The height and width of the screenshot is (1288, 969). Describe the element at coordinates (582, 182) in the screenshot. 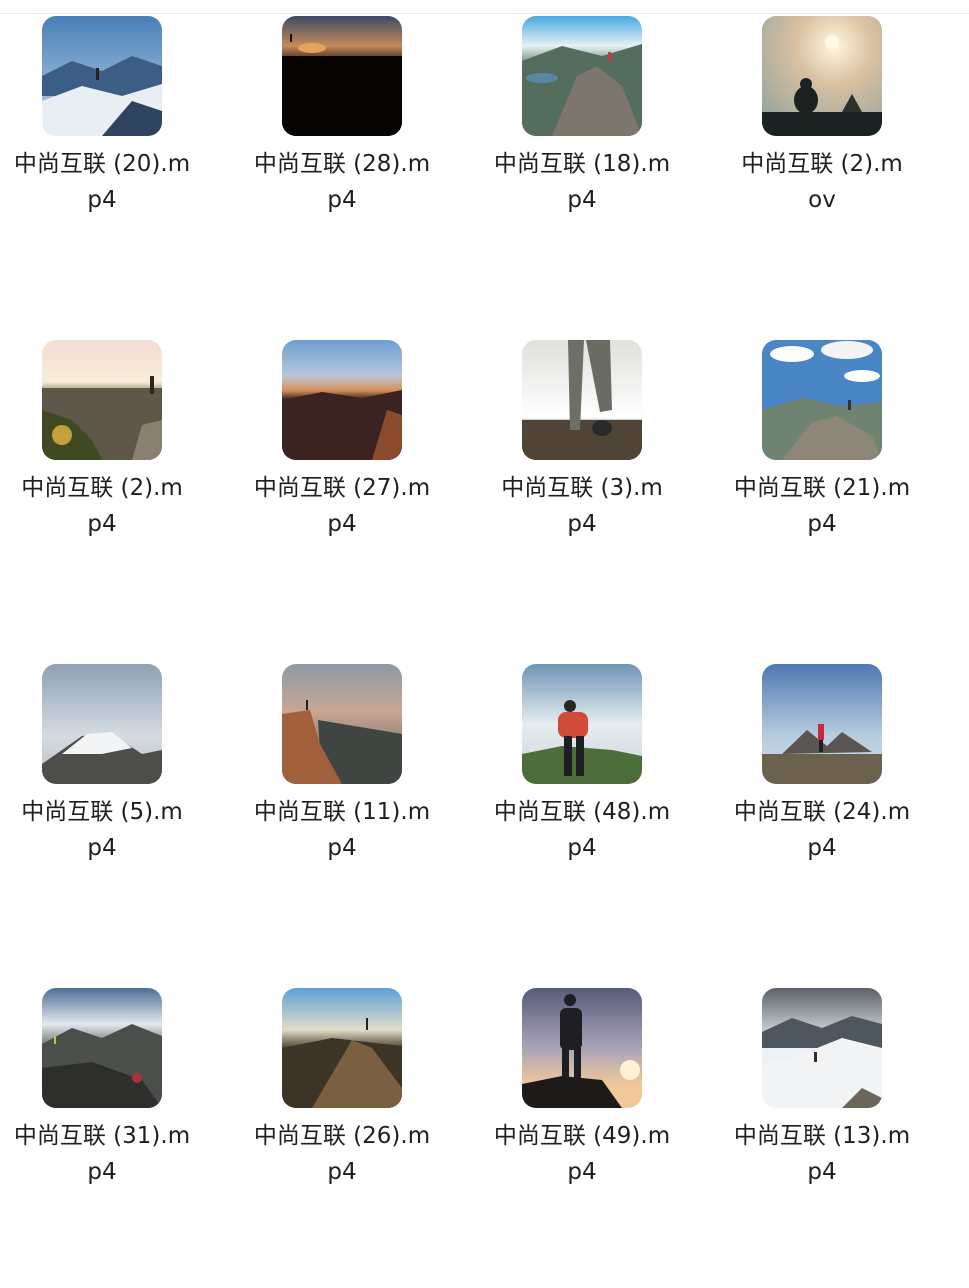

I see `file-name: 中尚互联 (18).m p4` at that location.